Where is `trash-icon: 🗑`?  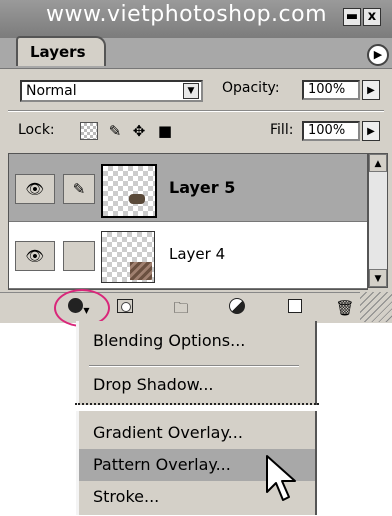
trash-icon: 🗑 is located at coordinates (345, 308).